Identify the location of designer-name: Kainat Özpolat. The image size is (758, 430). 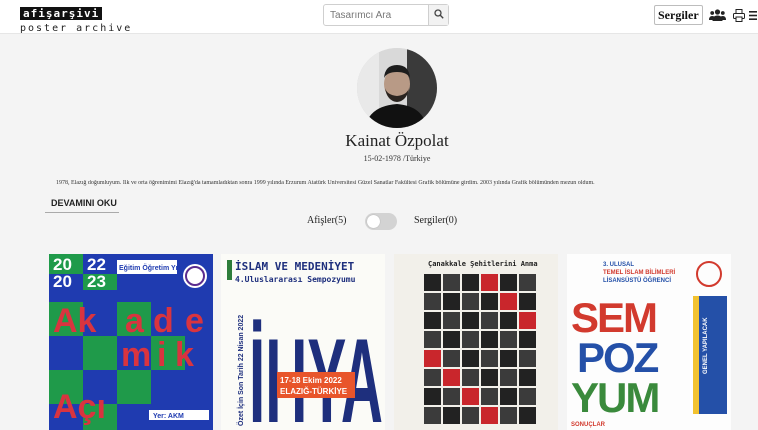
(397, 140).